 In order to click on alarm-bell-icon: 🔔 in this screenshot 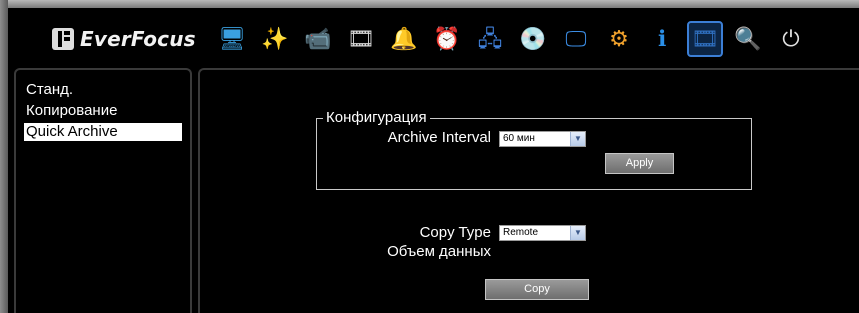, I will do `click(404, 39)`.